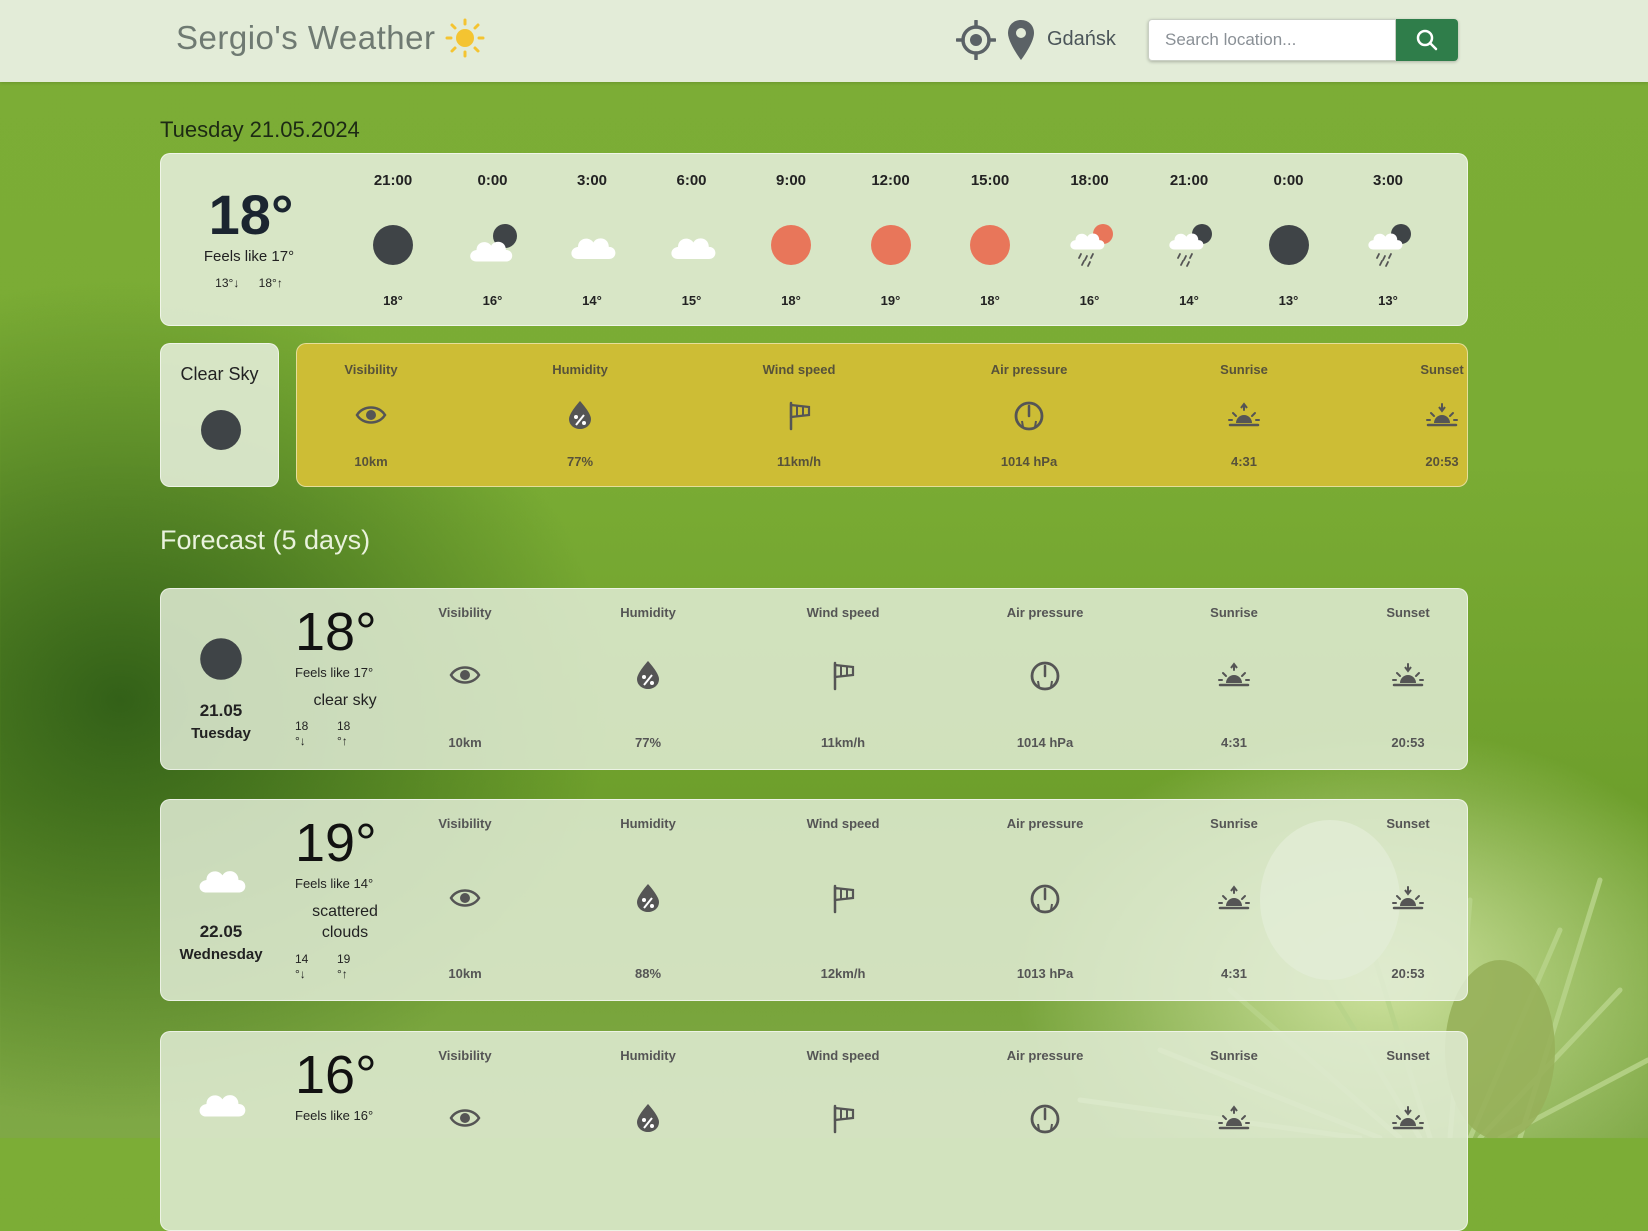 The height and width of the screenshot is (1231, 1648). I want to click on forecast-description: clear sky, so click(345, 700).